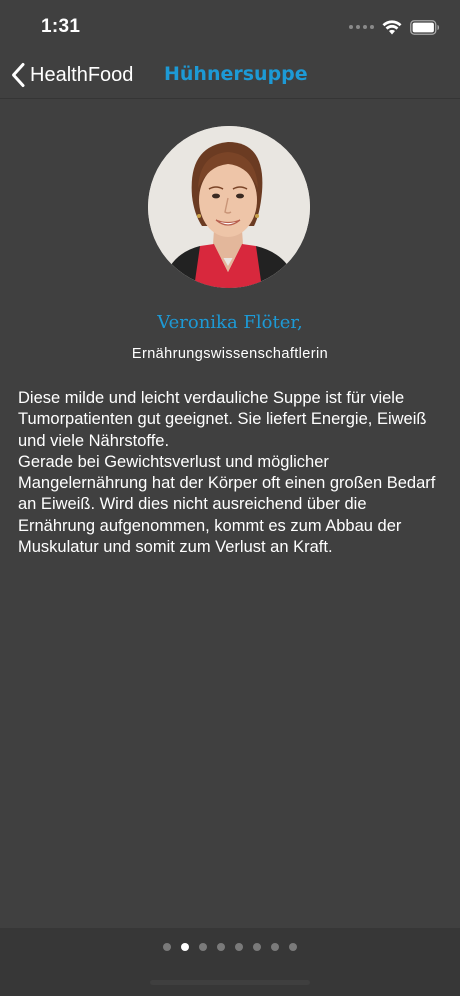 The width and height of the screenshot is (460, 996). I want to click on navigation-bar: HealthFood Hühnersuppe, so click(230, 75).